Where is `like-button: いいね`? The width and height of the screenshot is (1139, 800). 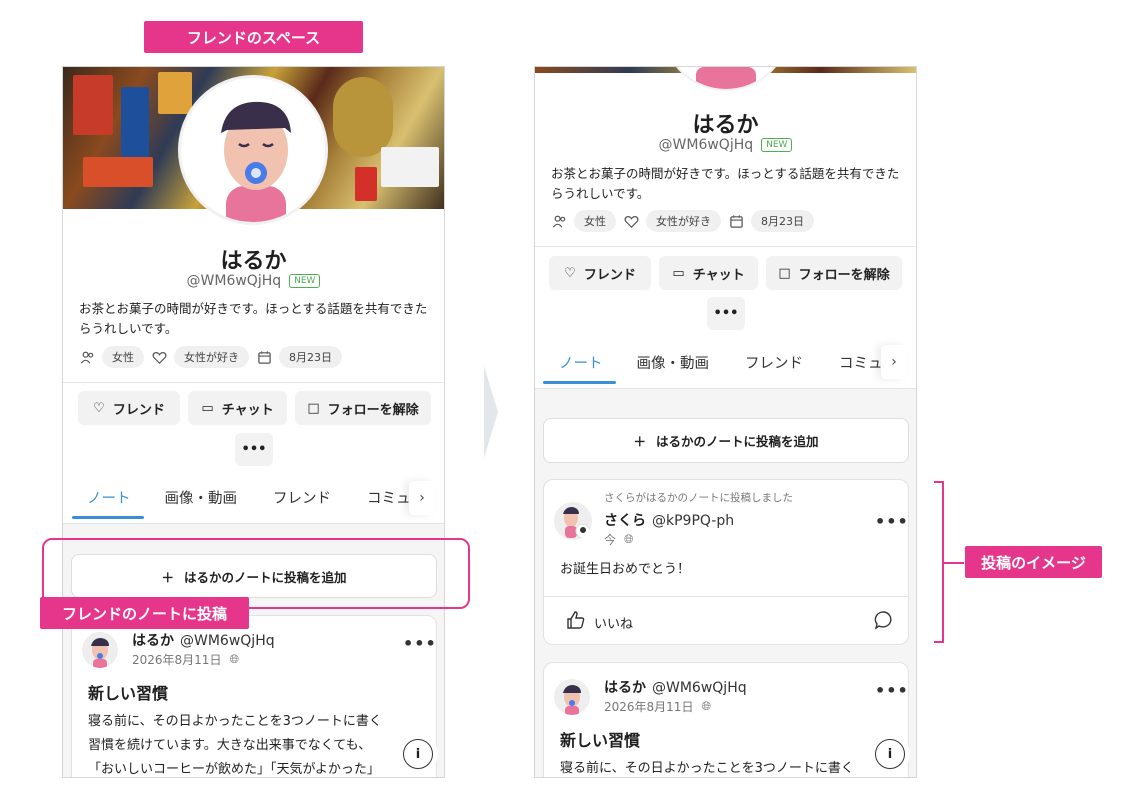 like-button: いいね is located at coordinates (599, 622).